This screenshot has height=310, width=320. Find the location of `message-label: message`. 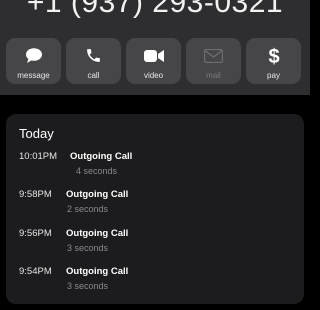

message-label: message is located at coordinates (33, 75).